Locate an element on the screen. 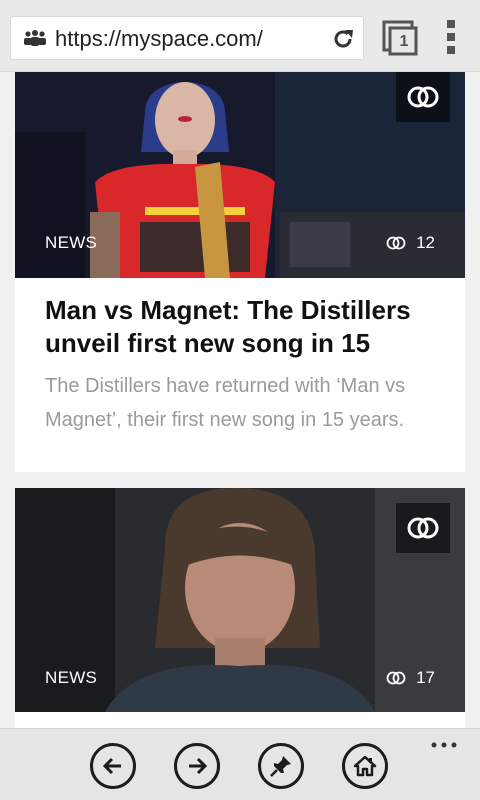  address-bar: https://myspace.com/ is located at coordinates (187, 38).